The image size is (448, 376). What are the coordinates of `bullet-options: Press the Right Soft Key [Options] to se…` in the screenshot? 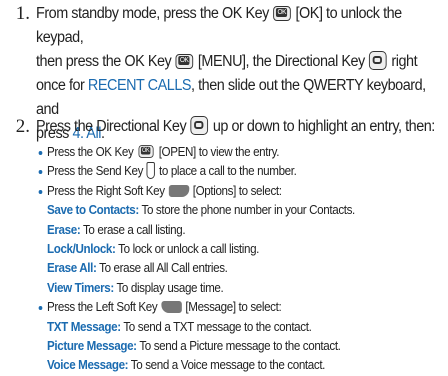 It's located at (238, 191).